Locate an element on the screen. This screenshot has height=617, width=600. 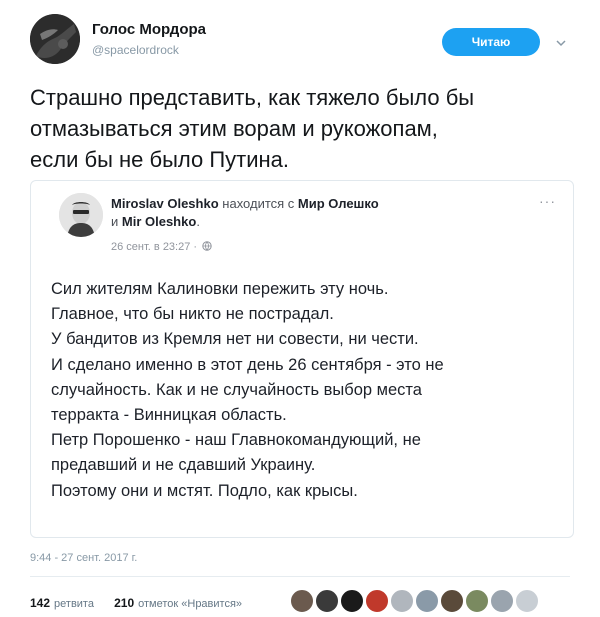
chevron-down-icon is located at coordinates (561, 43).